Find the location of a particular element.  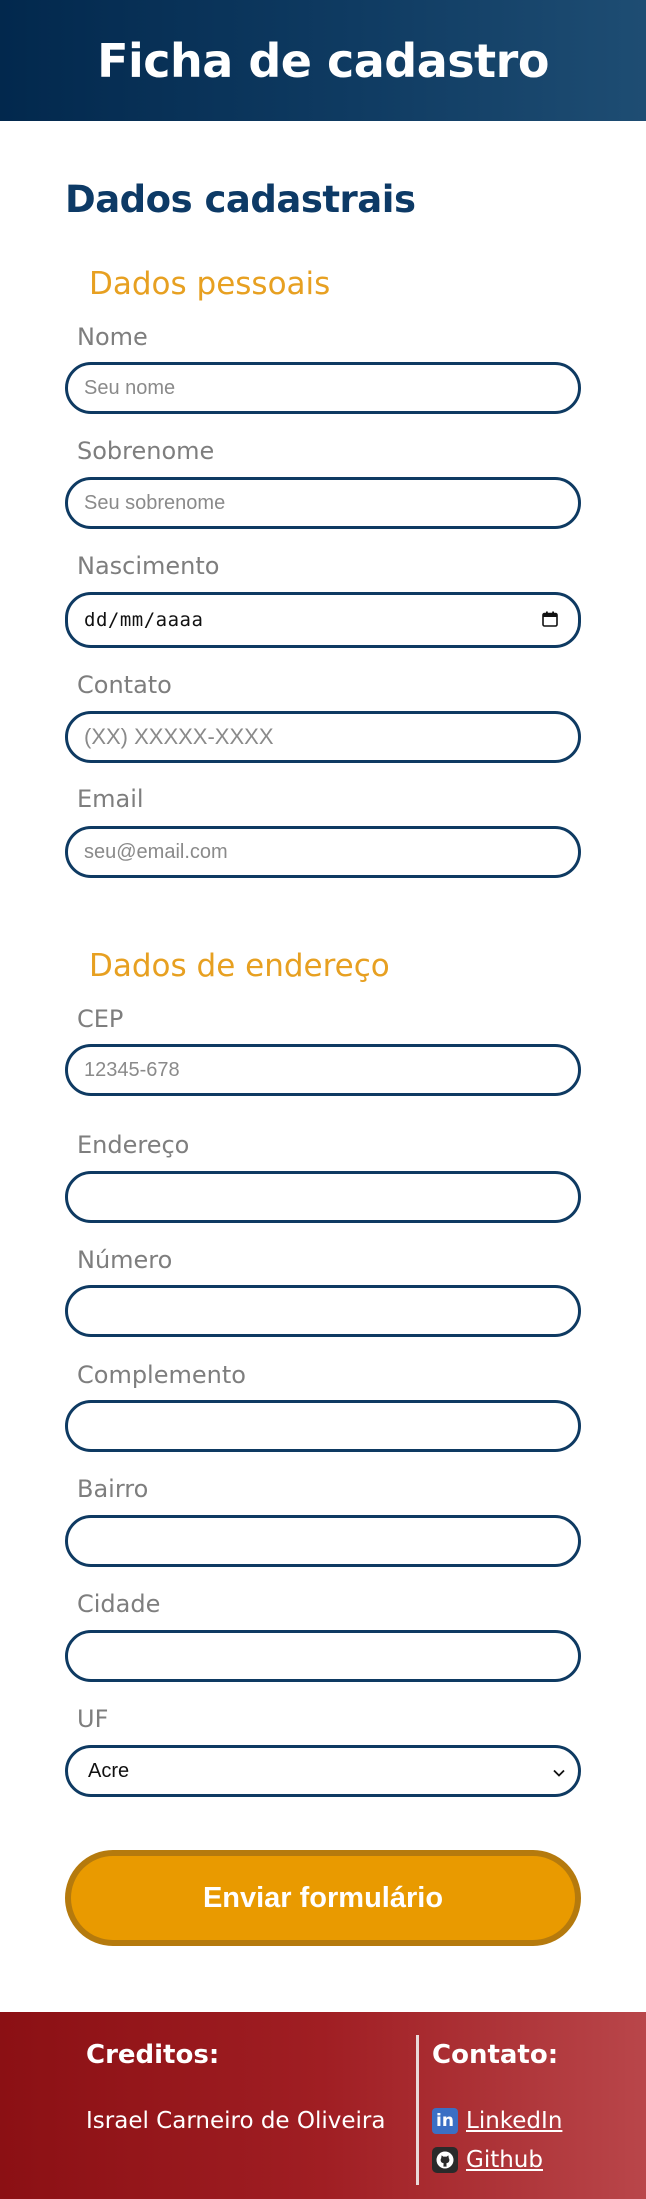

cep-label: CEP is located at coordinates (100, 1019).